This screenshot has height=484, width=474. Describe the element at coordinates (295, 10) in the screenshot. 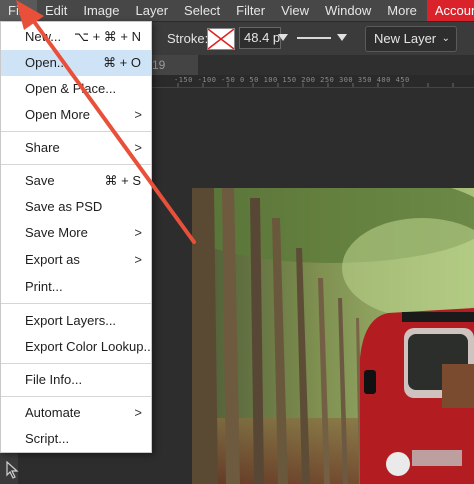

I see `menu-view: View` at that location.